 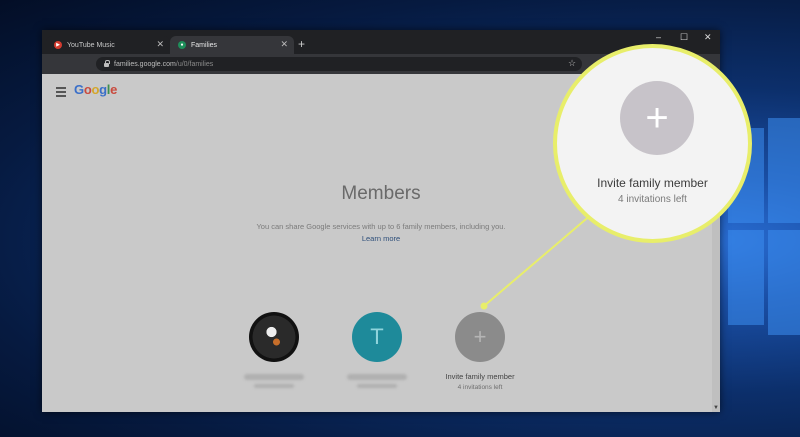 What do you see at coordinates (182, 45) in the screenshot?
I see `families-favicon-icon: ●` at bounding box center [182, 45].